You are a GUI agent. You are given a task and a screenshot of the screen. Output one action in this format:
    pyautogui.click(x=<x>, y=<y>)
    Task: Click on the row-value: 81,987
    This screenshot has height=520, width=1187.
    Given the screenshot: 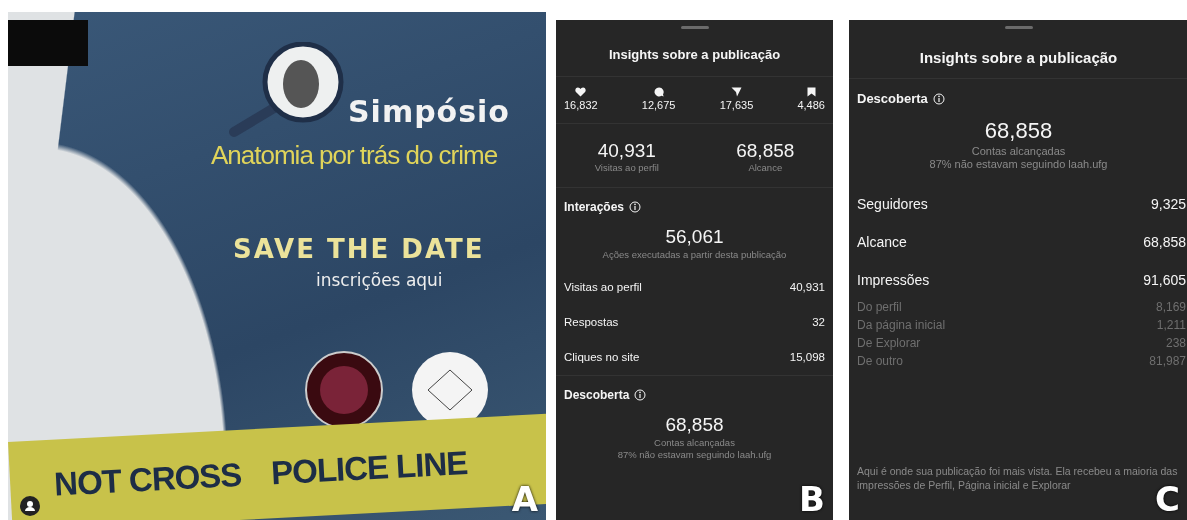 What is the action you would take?
    pyautogui.click(x=1167, y=361)
    